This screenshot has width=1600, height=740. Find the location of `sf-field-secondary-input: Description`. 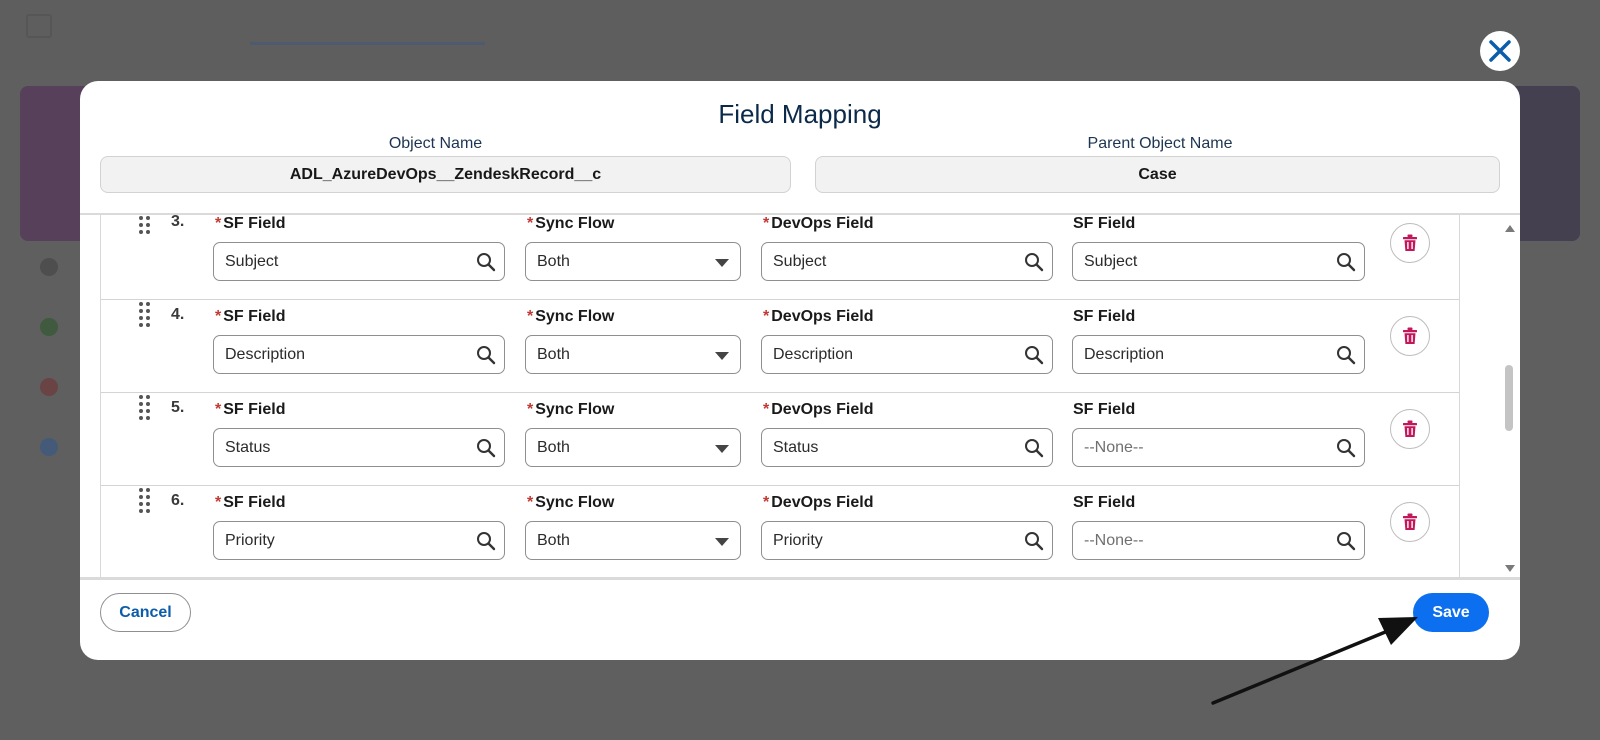

sf-field-secondary-input: Description is located at coordinates (1218, 354).